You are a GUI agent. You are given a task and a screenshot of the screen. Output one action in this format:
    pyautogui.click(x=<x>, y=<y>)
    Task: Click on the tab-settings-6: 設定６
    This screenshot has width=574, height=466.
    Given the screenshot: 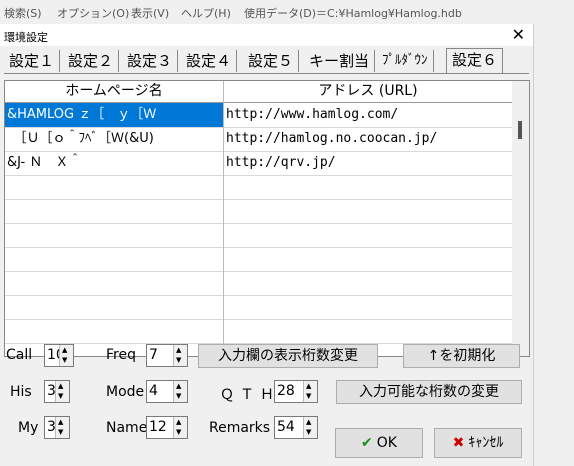 What is the action you would take?
    pyautogui.click(x=475, y=60)
    